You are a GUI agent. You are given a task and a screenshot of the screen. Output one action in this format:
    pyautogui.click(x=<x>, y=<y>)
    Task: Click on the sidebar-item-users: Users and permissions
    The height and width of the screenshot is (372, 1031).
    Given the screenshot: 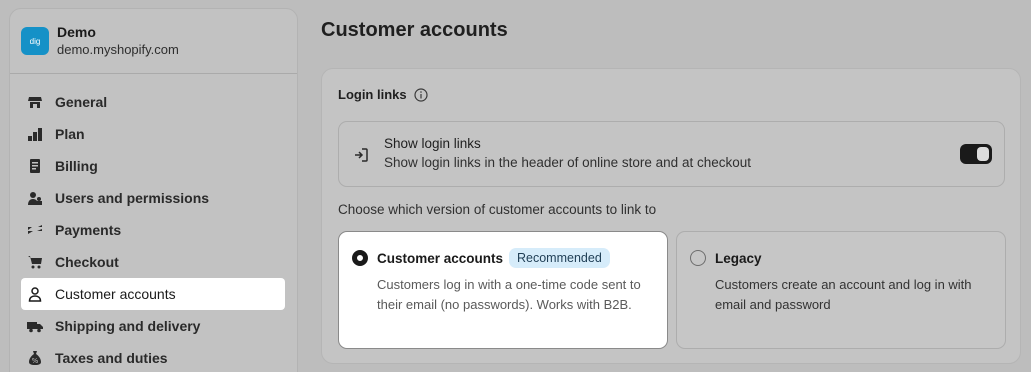 What is the action you would take?
    pyautogui.click(x=152, y=198)
    